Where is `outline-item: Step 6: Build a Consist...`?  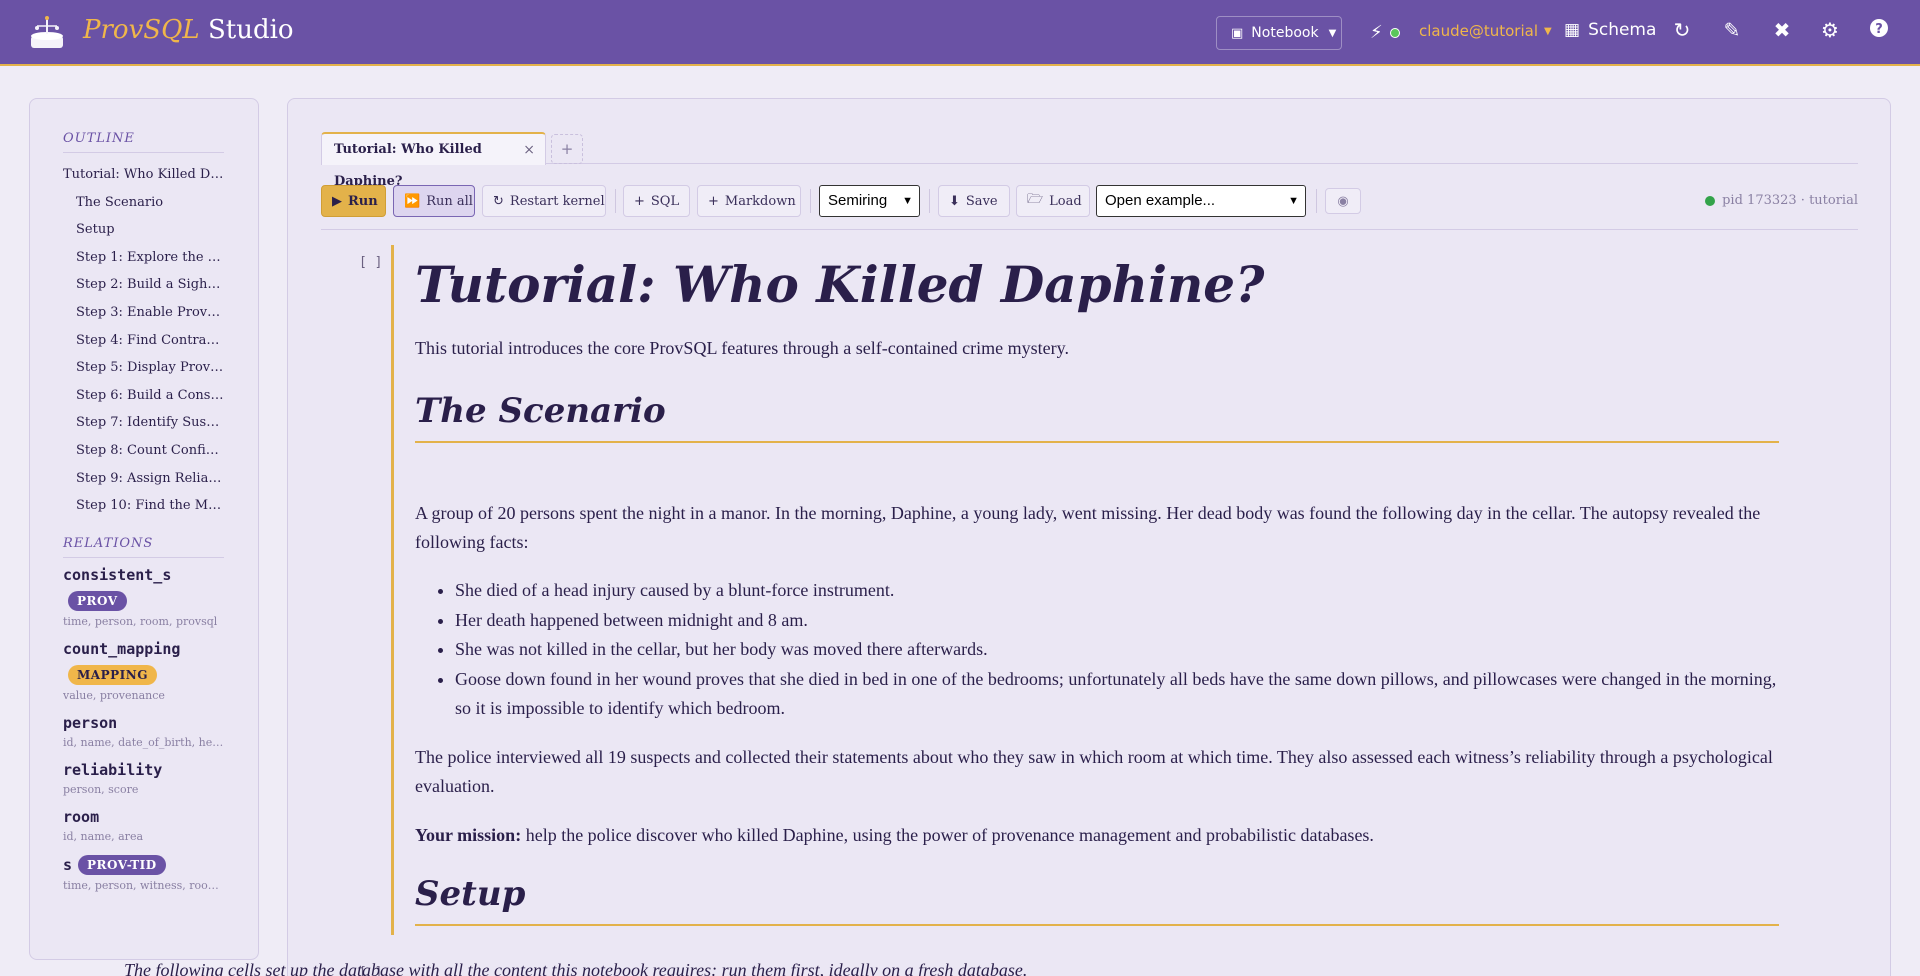 outline-item: Step 6: Build a Consist... is located at coordinates (143, 396).